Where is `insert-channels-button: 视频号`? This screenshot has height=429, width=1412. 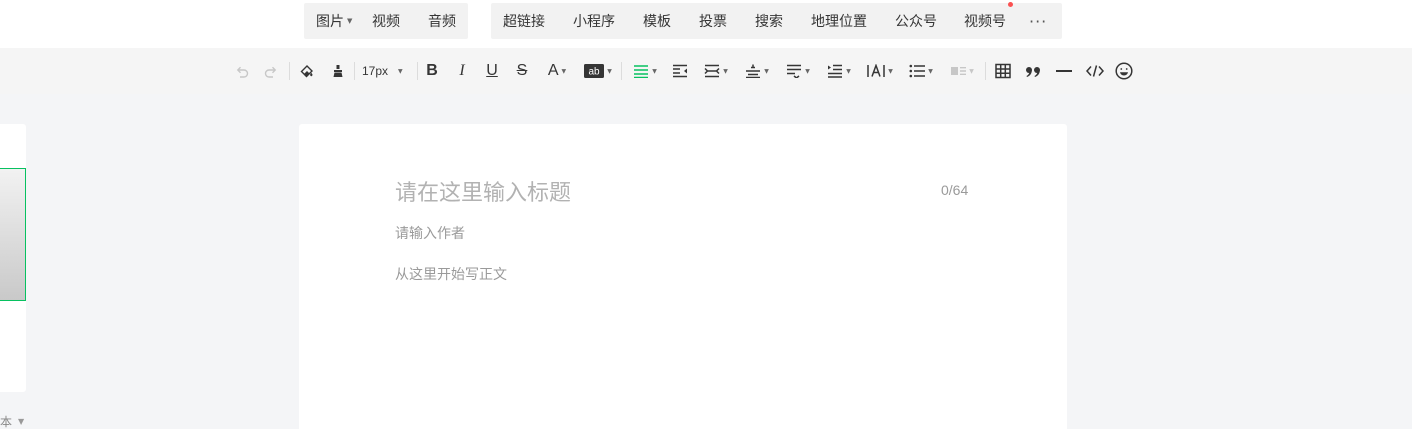
insert-channels-button: 视频号 is located at coordinates (988, 16).